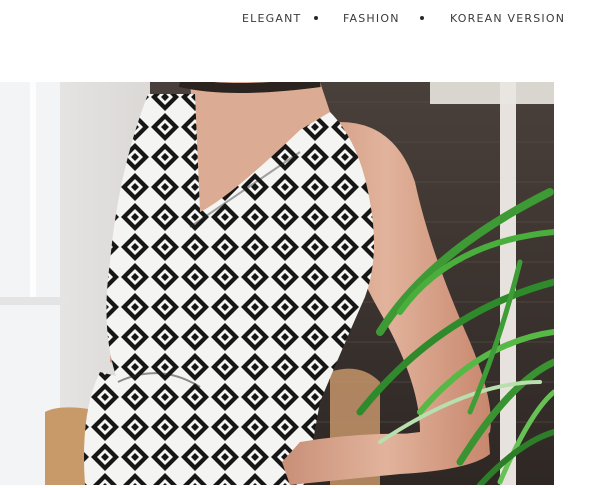  What do you see at coordinates (271, 18) in the screenshot?
I see `tag-elegant: ELEGANT` at bounding box center [271, 18].